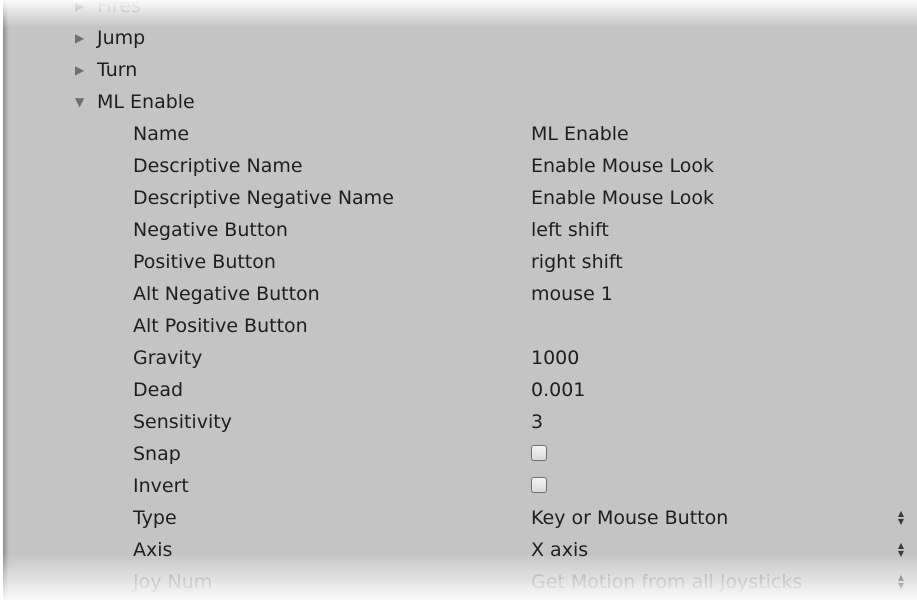  Describe the element at coordinates (210, 230) in the screenshot. I see `property-label: Negative Button` at that location.